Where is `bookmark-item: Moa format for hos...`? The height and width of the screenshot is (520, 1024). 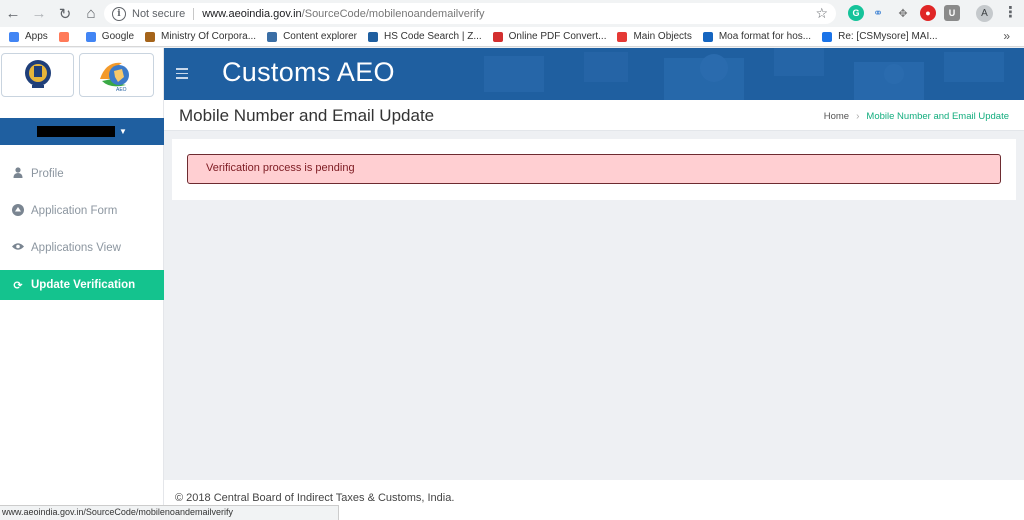 bookmark-item: Moa format for hos... is located at coordinates (757, 36).